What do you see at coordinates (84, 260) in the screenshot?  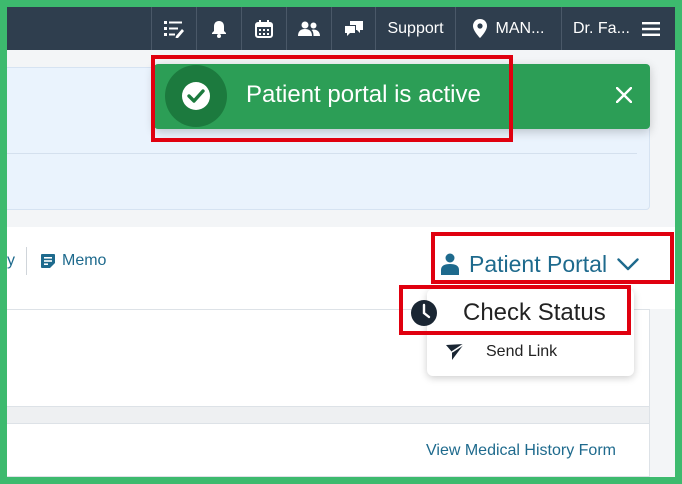 I see `memo-label: Memo` at bounding box center [84, 260].